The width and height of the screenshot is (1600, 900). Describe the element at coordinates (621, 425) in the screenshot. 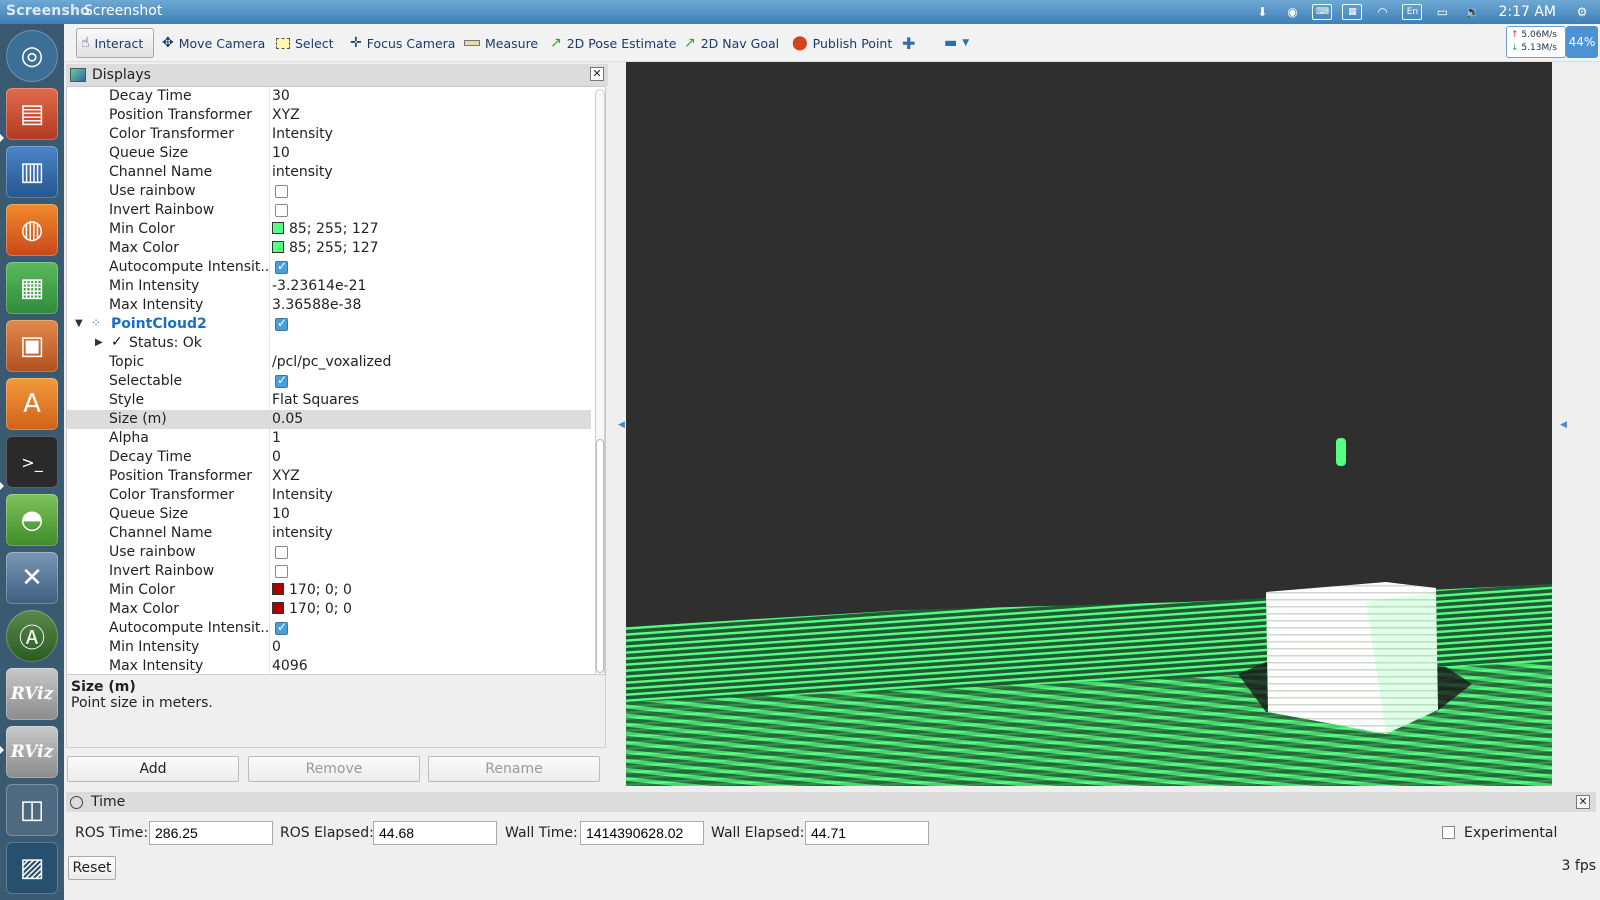

I see `collapse-left-icon: ◀` at that location.